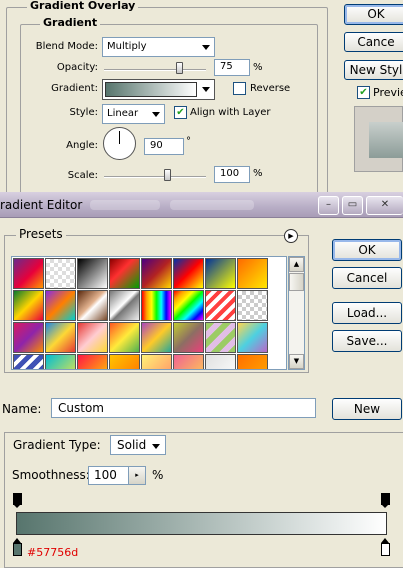 The width and height of the screenshot is (403, 568). Describe the element at coordinates (158, 47) in the screenshot. I see `blend-mode-select: Multiply` at that location.